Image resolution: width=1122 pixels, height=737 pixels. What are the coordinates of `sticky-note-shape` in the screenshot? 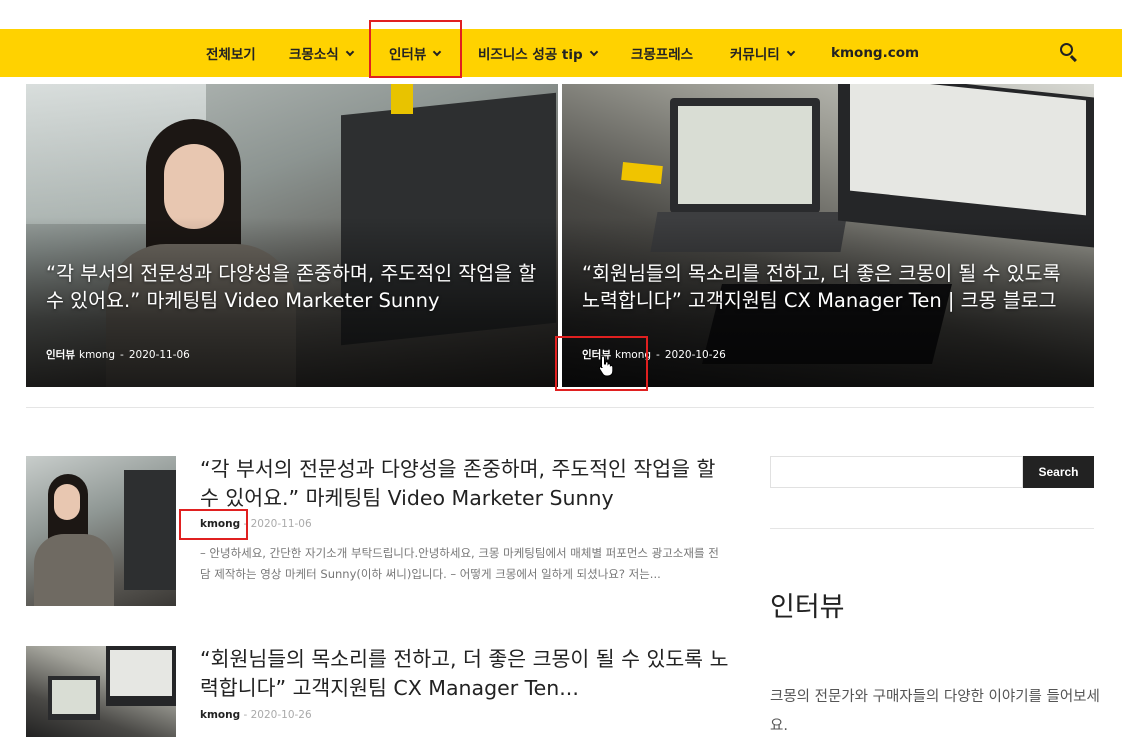 It's located at (402, 99).